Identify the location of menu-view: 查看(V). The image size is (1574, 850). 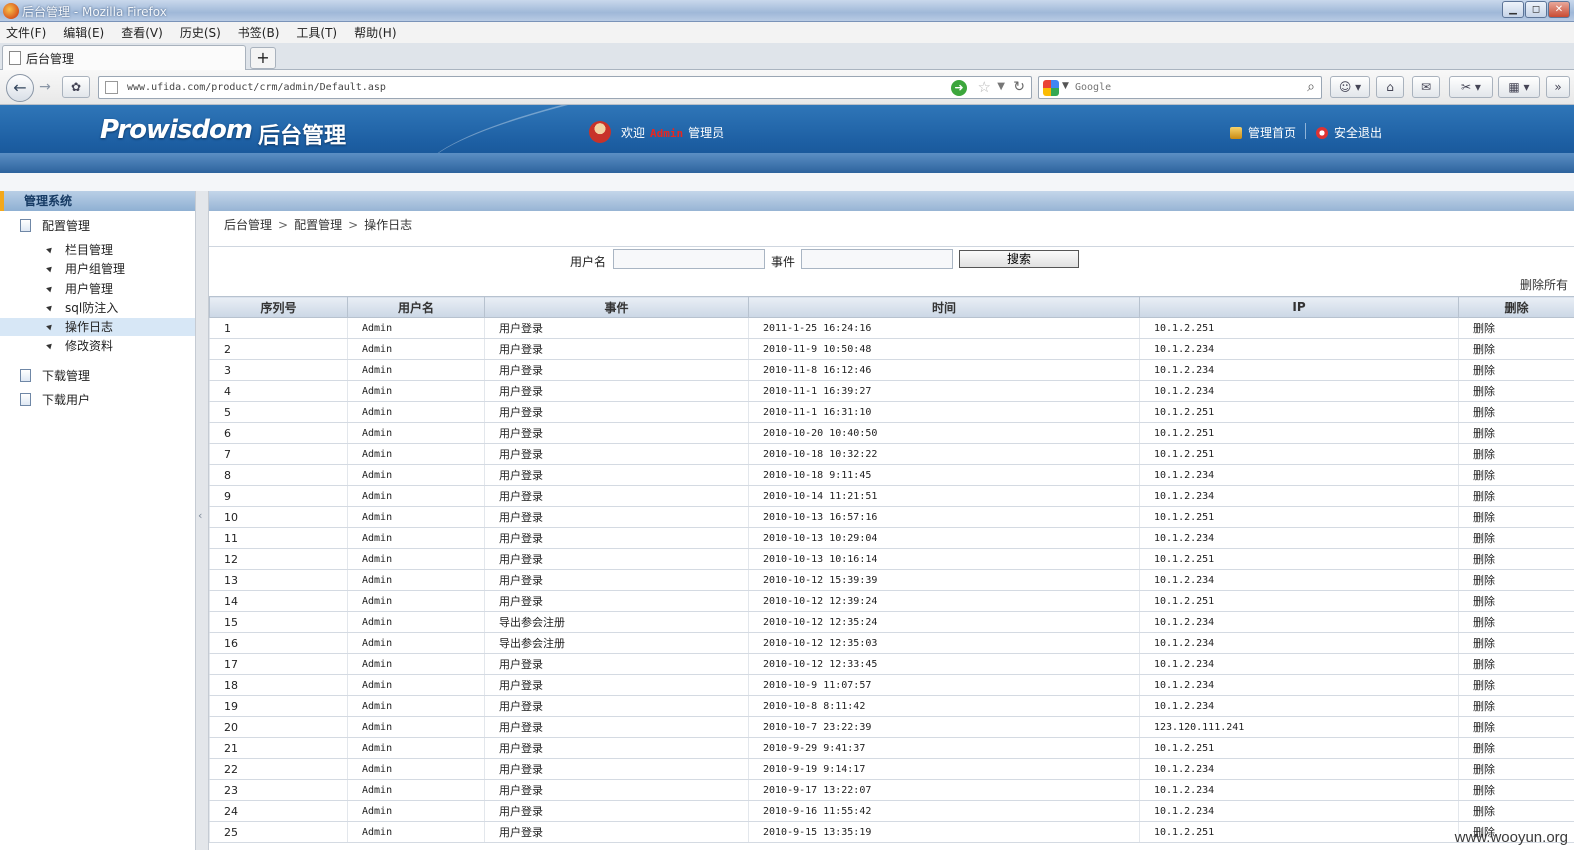
(142, 32).